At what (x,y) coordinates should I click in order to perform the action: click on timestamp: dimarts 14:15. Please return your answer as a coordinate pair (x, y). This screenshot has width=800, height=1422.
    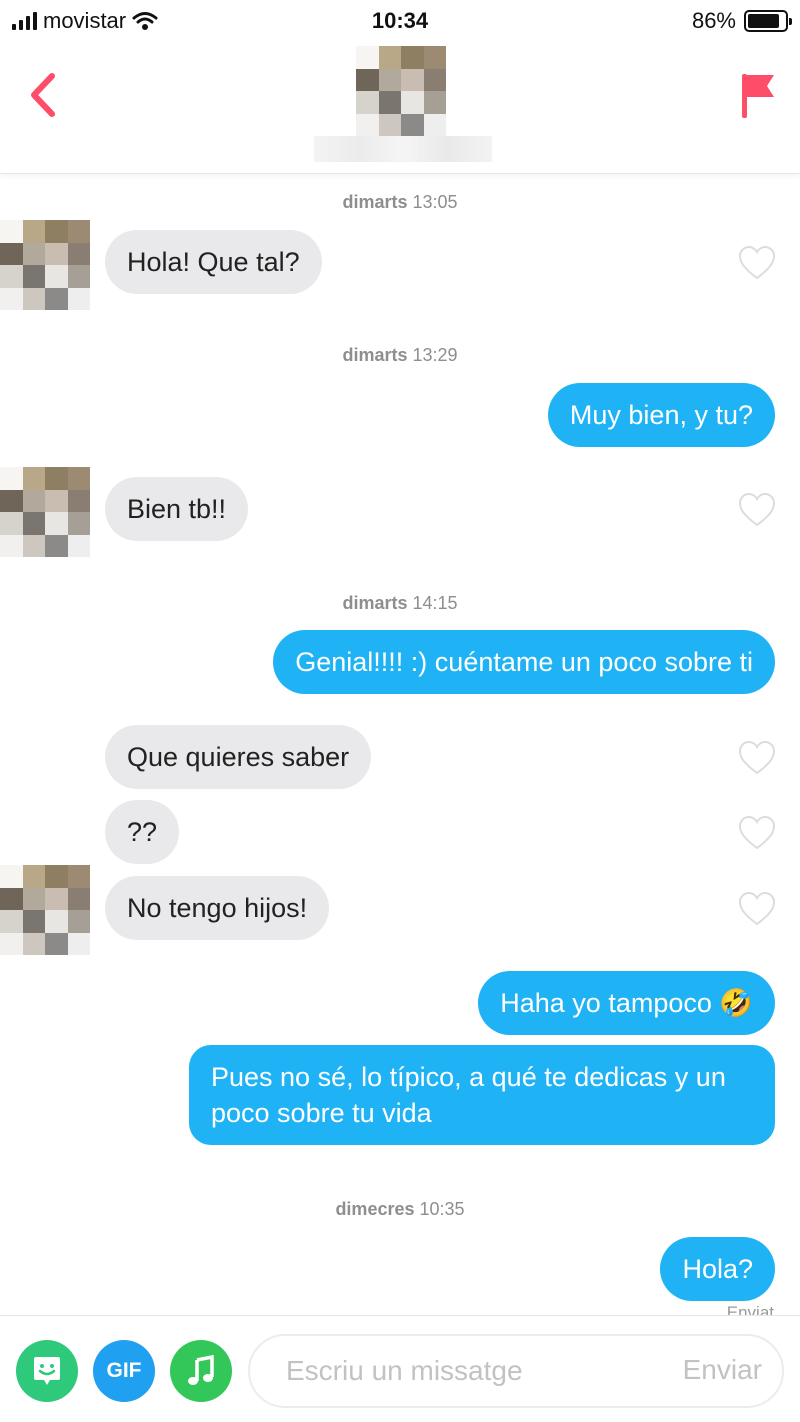
    Looking at the image, I should click on (400, 603).